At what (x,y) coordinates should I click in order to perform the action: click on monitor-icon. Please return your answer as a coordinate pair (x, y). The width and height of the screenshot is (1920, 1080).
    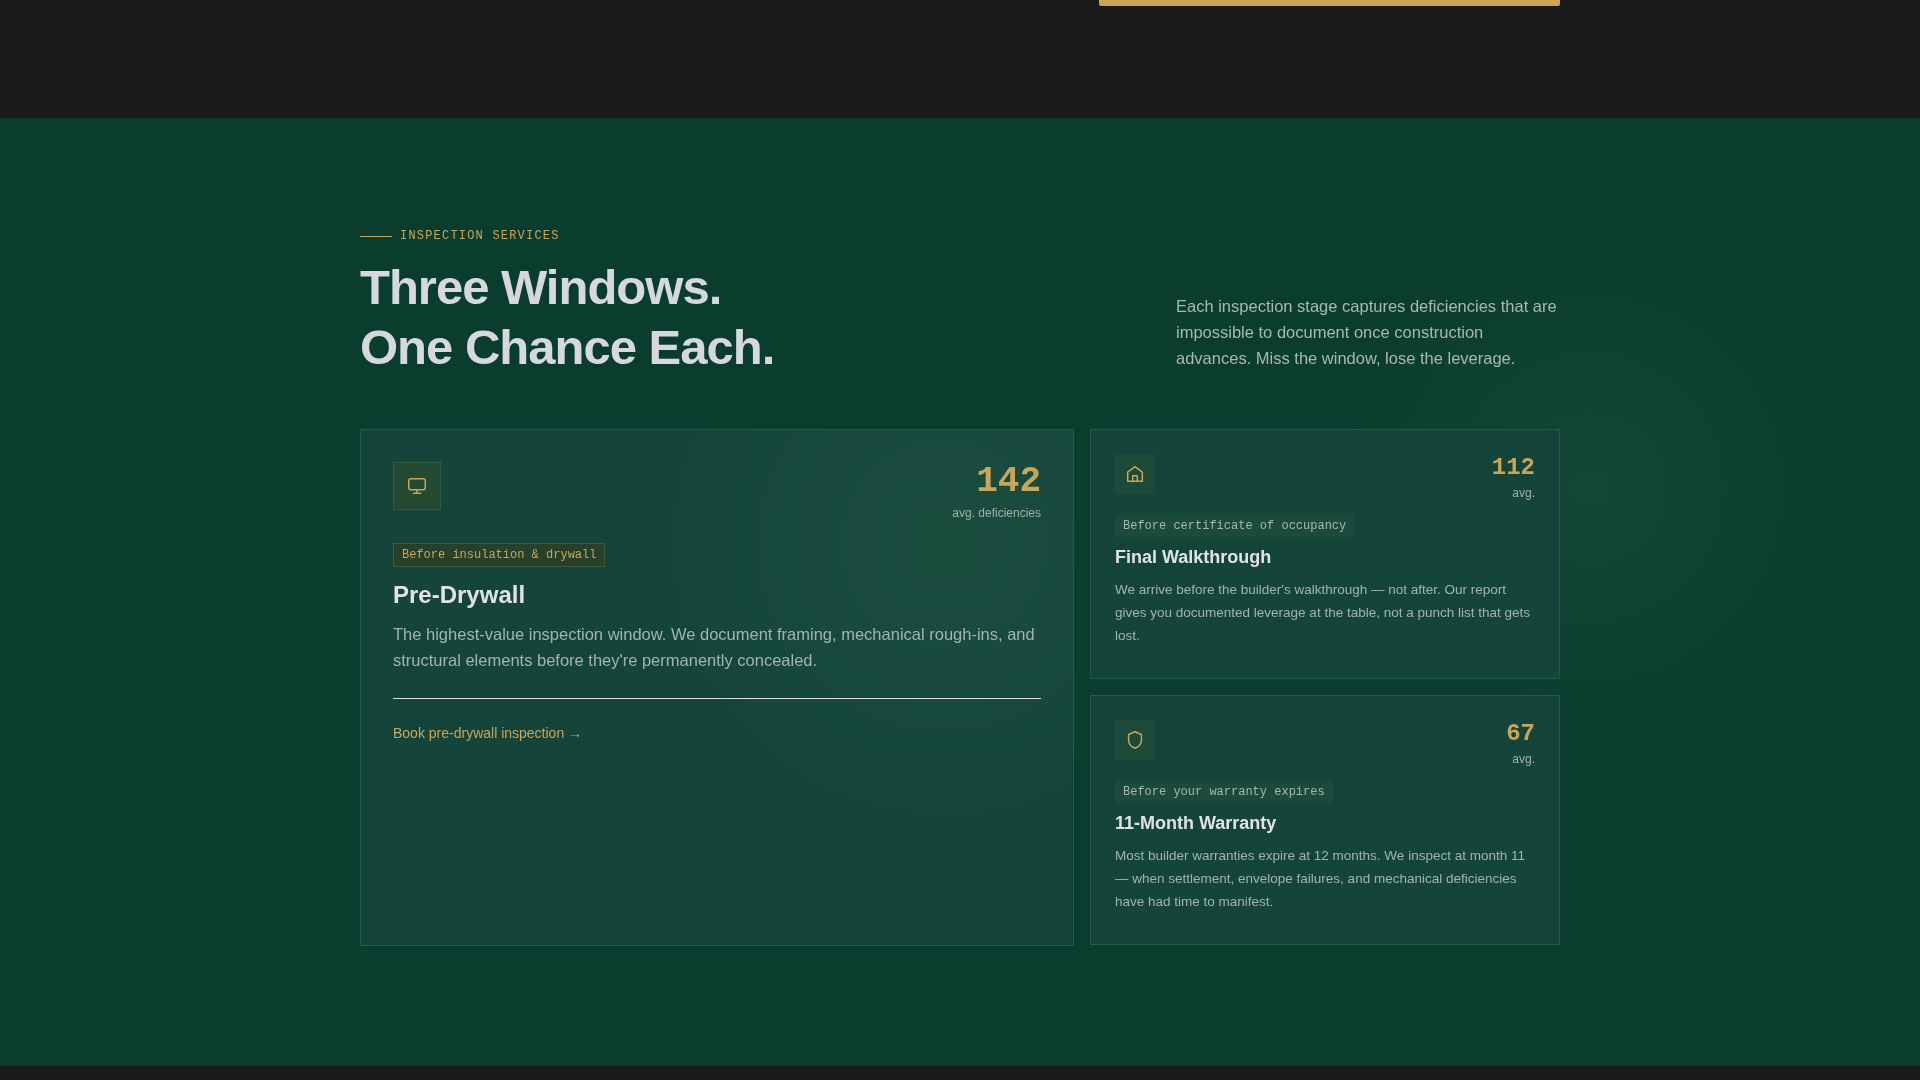
    Looking at the image, I should click on (417, 486).